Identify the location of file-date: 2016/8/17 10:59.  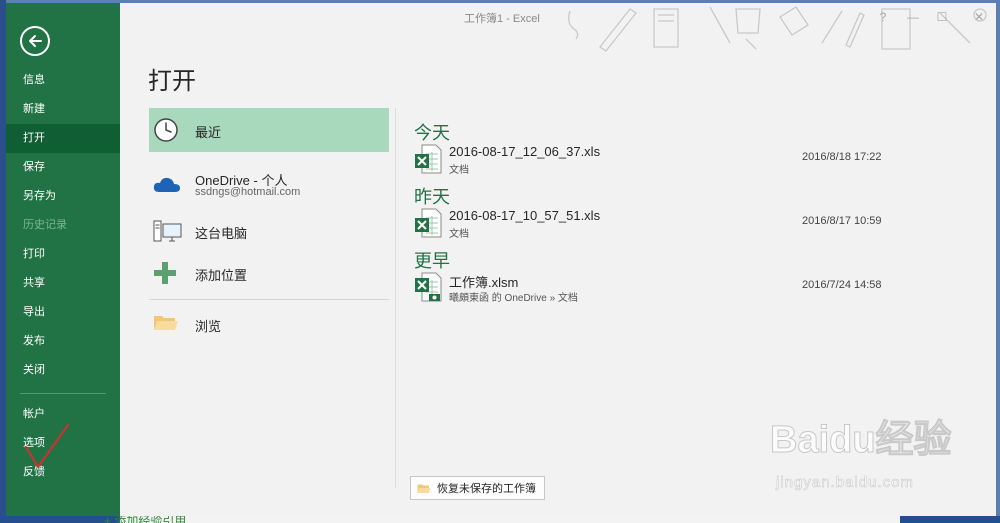
(842, 221).